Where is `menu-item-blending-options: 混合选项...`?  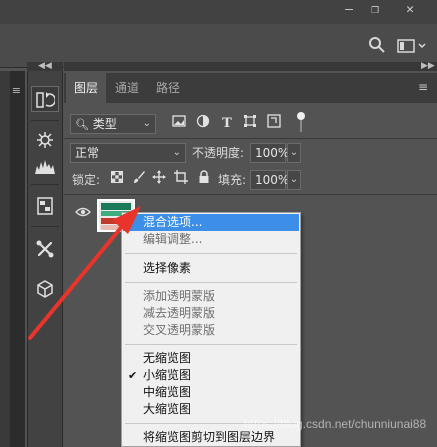 menu-item-blending-options: 混合选项... is located at coordinates (211, 222).